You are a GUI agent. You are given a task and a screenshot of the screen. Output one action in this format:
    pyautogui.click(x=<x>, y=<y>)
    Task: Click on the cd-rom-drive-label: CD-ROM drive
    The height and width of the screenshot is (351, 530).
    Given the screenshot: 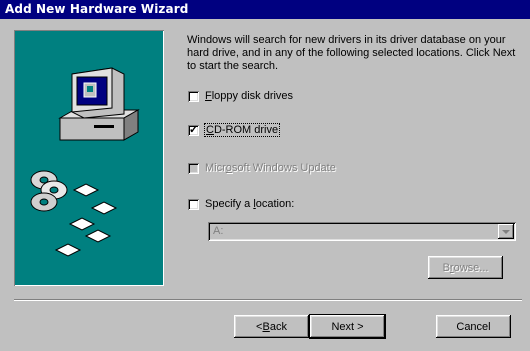 What is the action you would take?
    pyautogui.click(x=242, y=130)
    